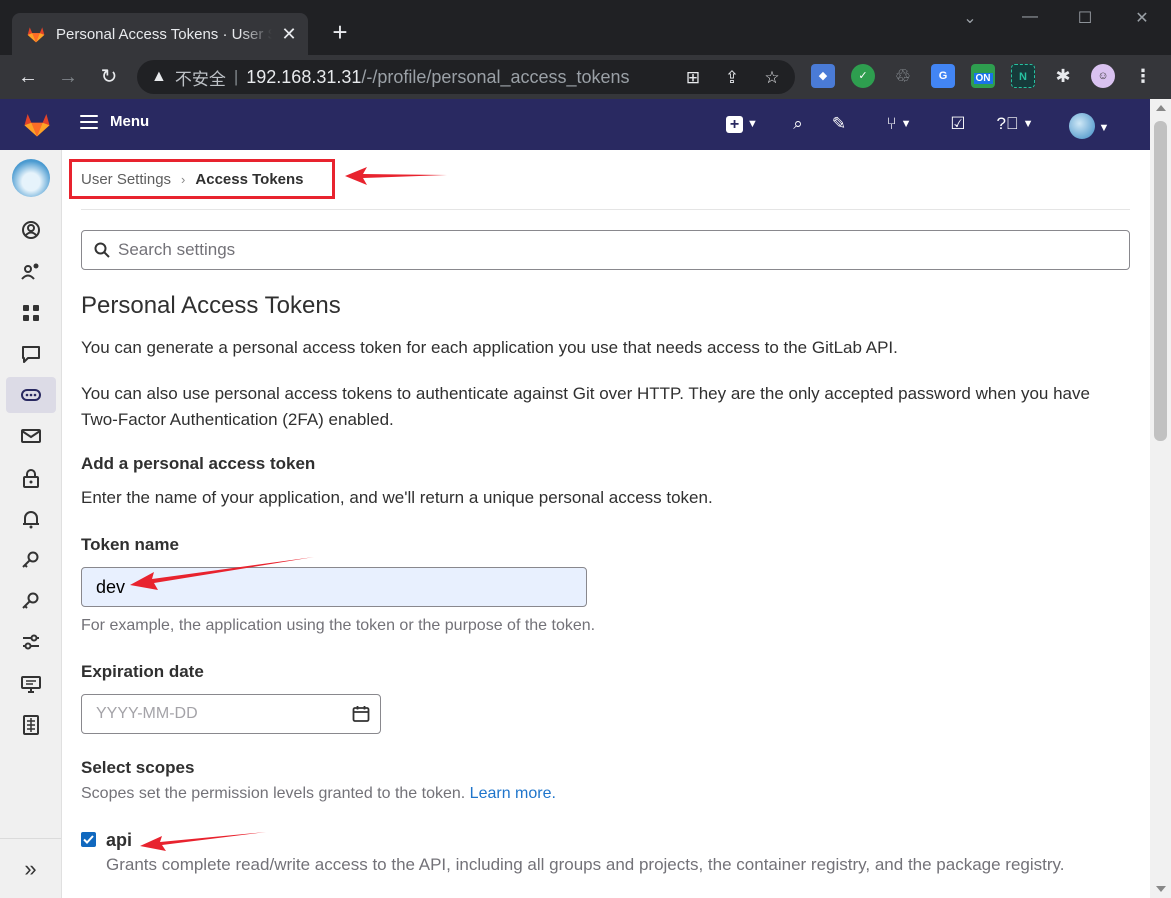 This screenshot has width=1171, height=898. What do you see at coordinates (605, 209) in the screenshot?
I see `divider` at bounding box center [605, 209].